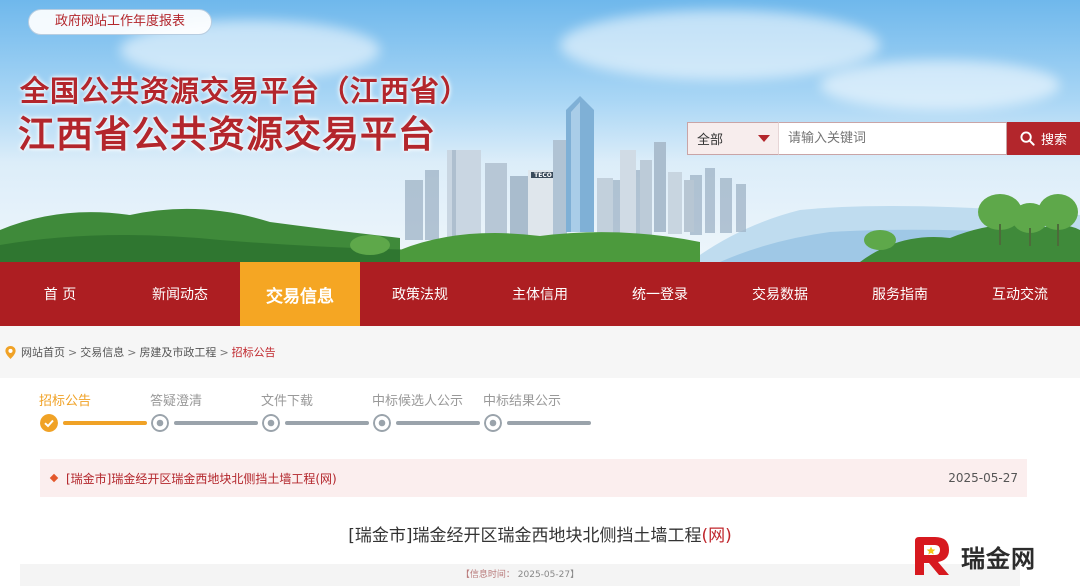 Image resolution: width=1080 pixels, height=586 pixels. I want to click on search-category-value: 全部, so click(710, 140).